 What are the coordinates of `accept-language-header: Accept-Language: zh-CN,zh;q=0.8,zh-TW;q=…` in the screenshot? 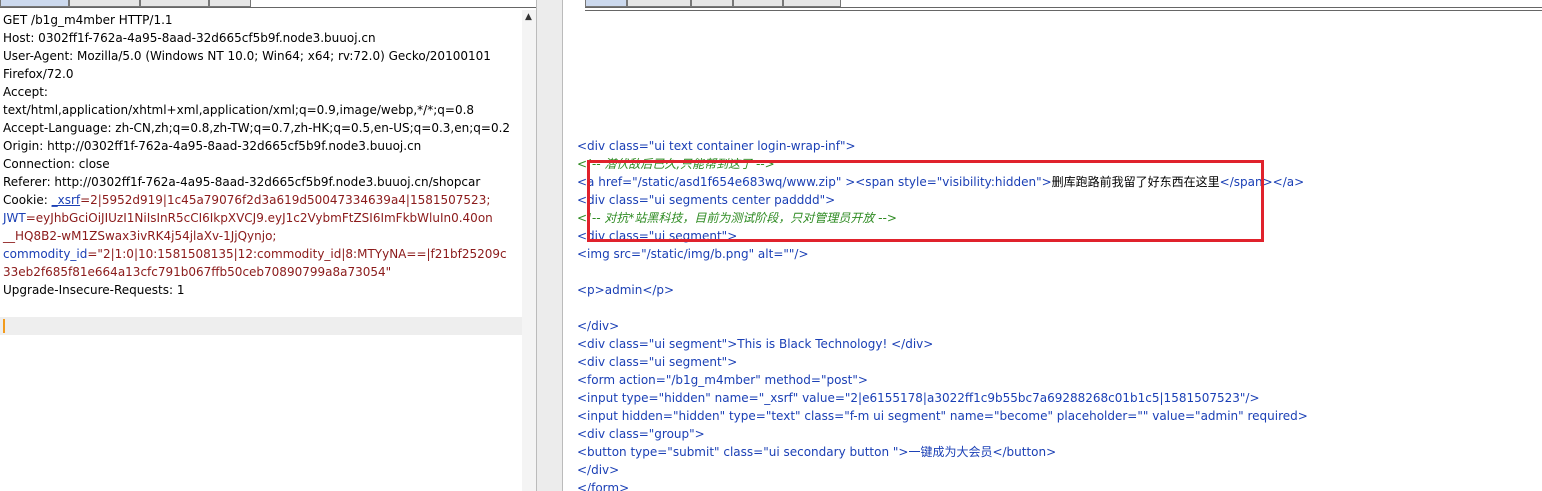 It's located at (257, 128).